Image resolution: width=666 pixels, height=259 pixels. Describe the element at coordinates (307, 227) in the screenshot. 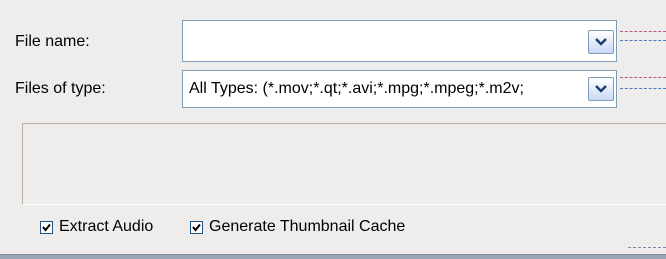

I see `generate-thumbnail-cache-label: Generate Thumbnail Cache` at that location.